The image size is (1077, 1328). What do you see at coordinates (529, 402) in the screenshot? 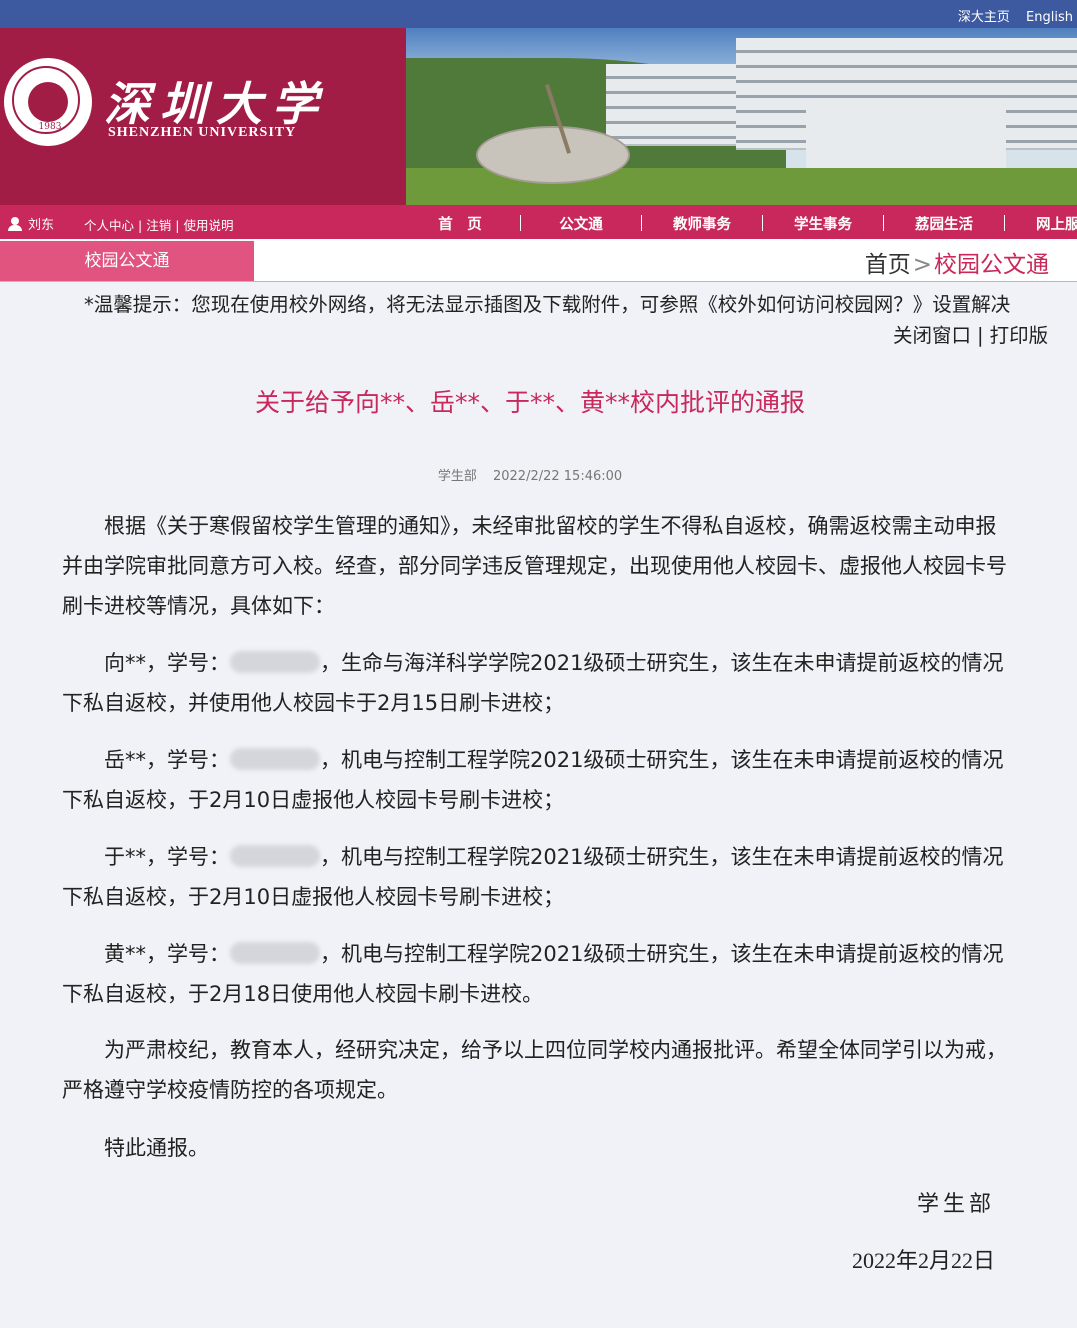
I see `article-title: 关于给予向**、岳**、于**、黄**校内批评的通报` at bounding box center [529, 402].